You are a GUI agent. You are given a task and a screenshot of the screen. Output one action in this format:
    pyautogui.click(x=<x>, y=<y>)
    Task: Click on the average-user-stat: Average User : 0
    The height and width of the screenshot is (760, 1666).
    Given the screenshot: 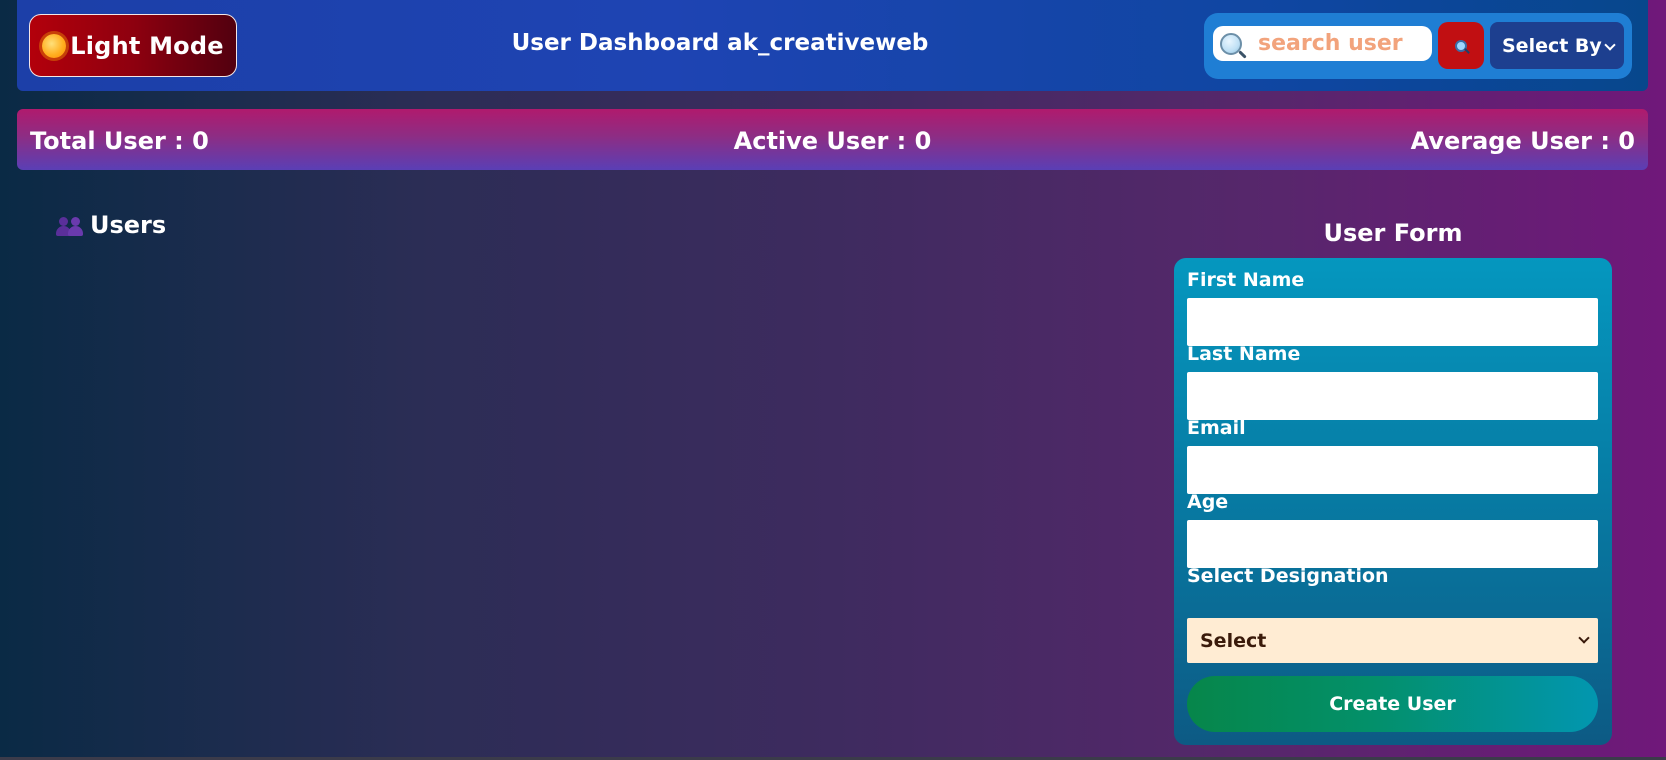 What is the action you would take?
    pyautogui.click(x=1522, y=141)
    